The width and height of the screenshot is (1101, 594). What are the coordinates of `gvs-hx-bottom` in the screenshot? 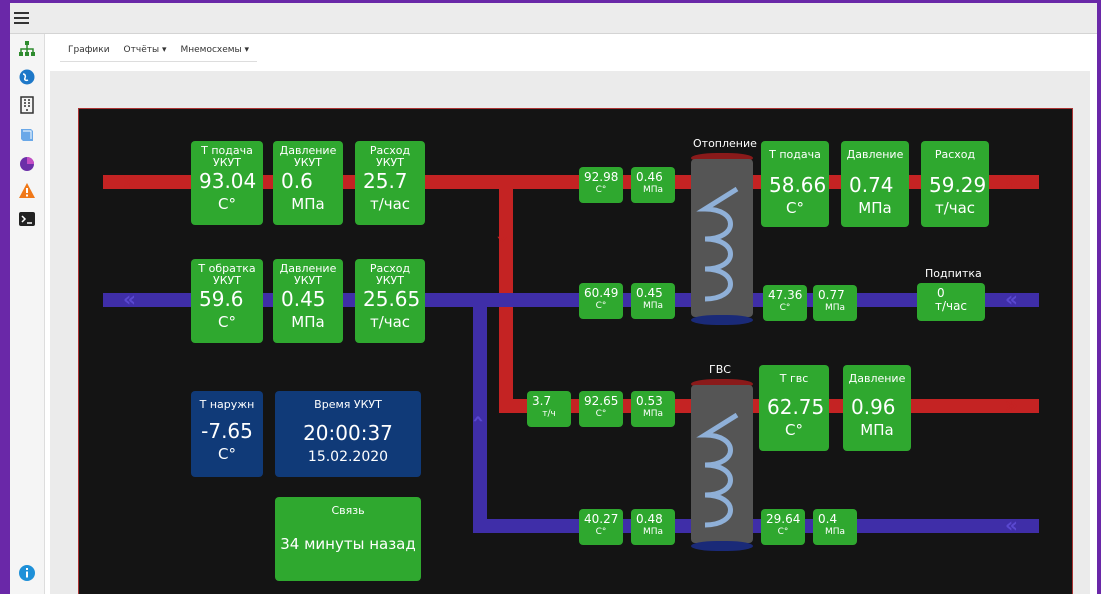 It's located at (722, 546).